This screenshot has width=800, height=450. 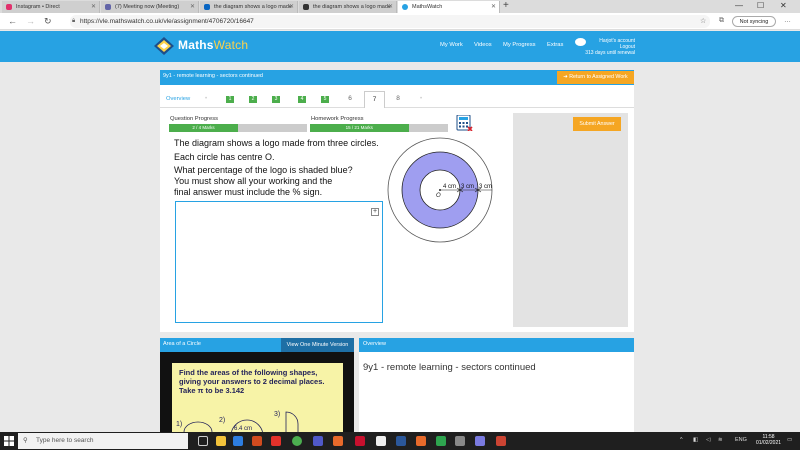 What do you see at coordinates (485, 187) in the screenshot?
I see `radius-label-3cm-b: 3 cm` at bounding box center [485, 187].